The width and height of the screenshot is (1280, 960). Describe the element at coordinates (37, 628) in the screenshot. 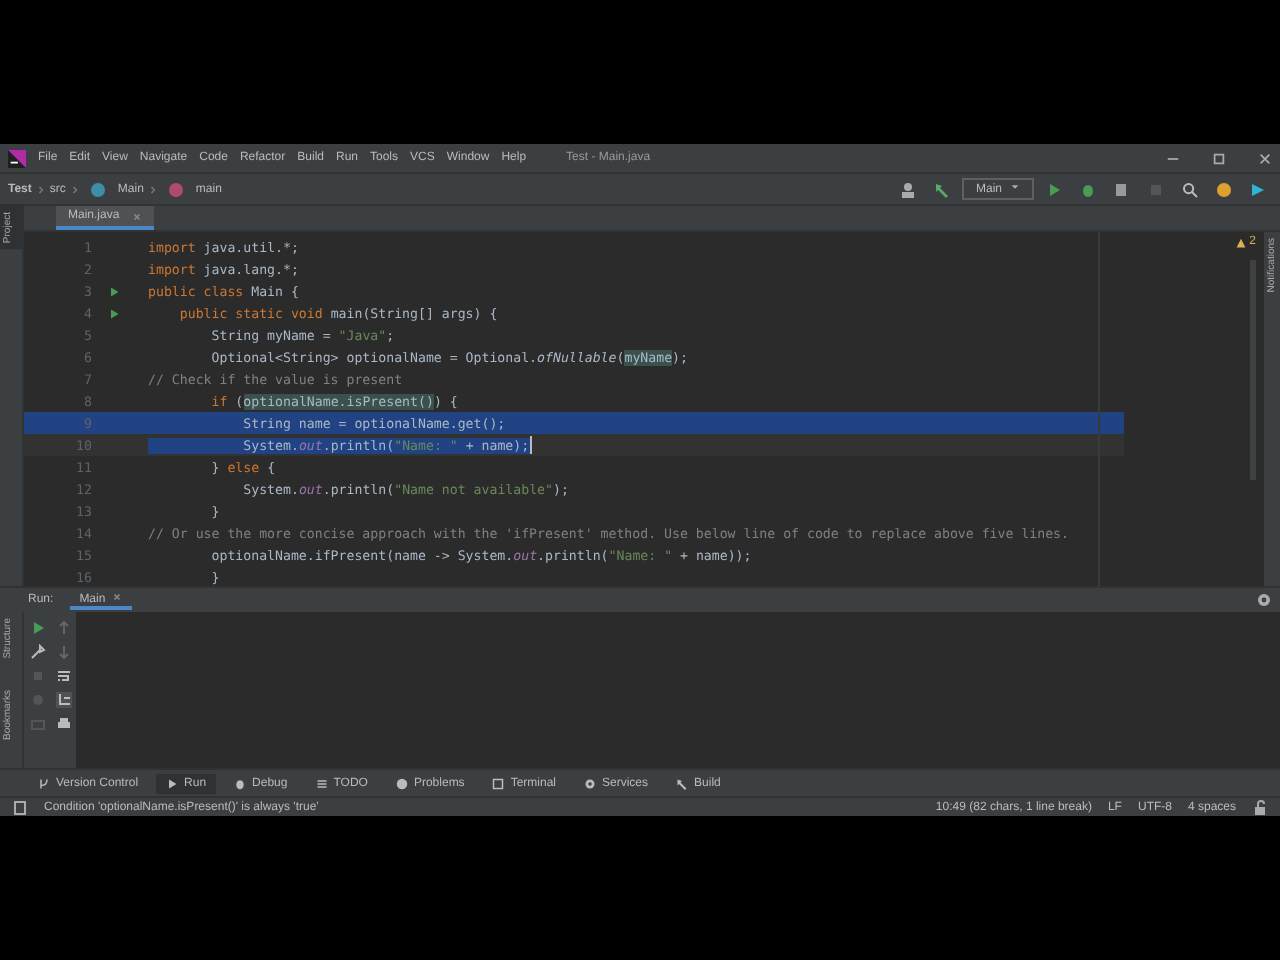

I see `rerun-icon` at that location.